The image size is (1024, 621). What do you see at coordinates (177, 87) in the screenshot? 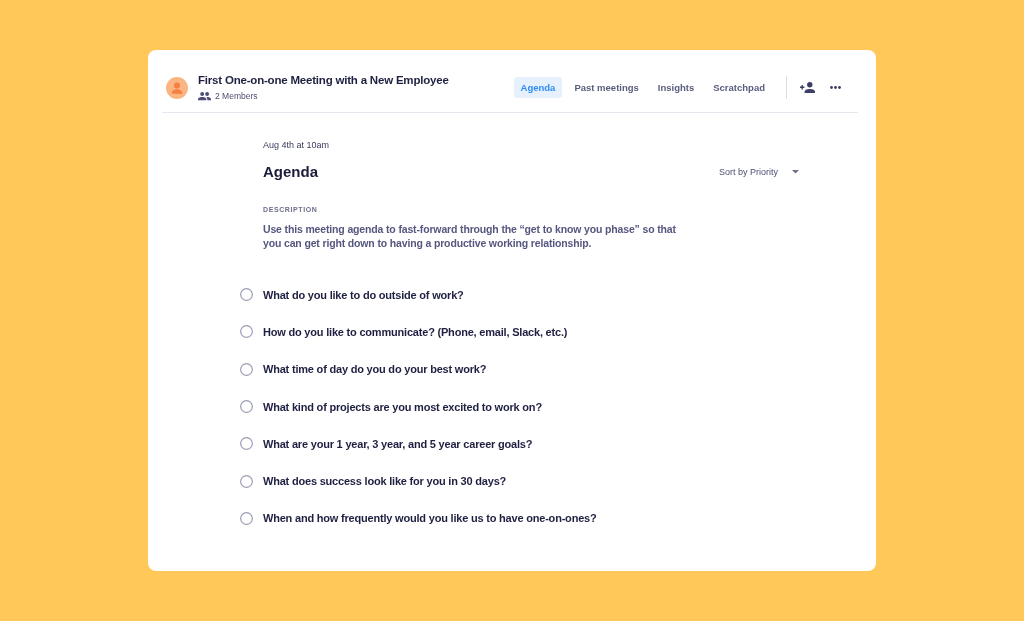
I see `avatar-icon` at bounding box center [177, 87].